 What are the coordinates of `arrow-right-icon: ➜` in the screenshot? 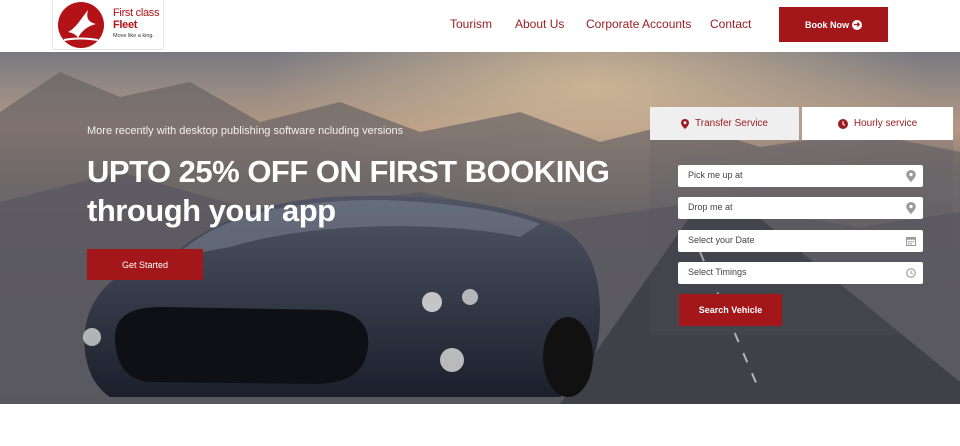 It's located at (857, 24).